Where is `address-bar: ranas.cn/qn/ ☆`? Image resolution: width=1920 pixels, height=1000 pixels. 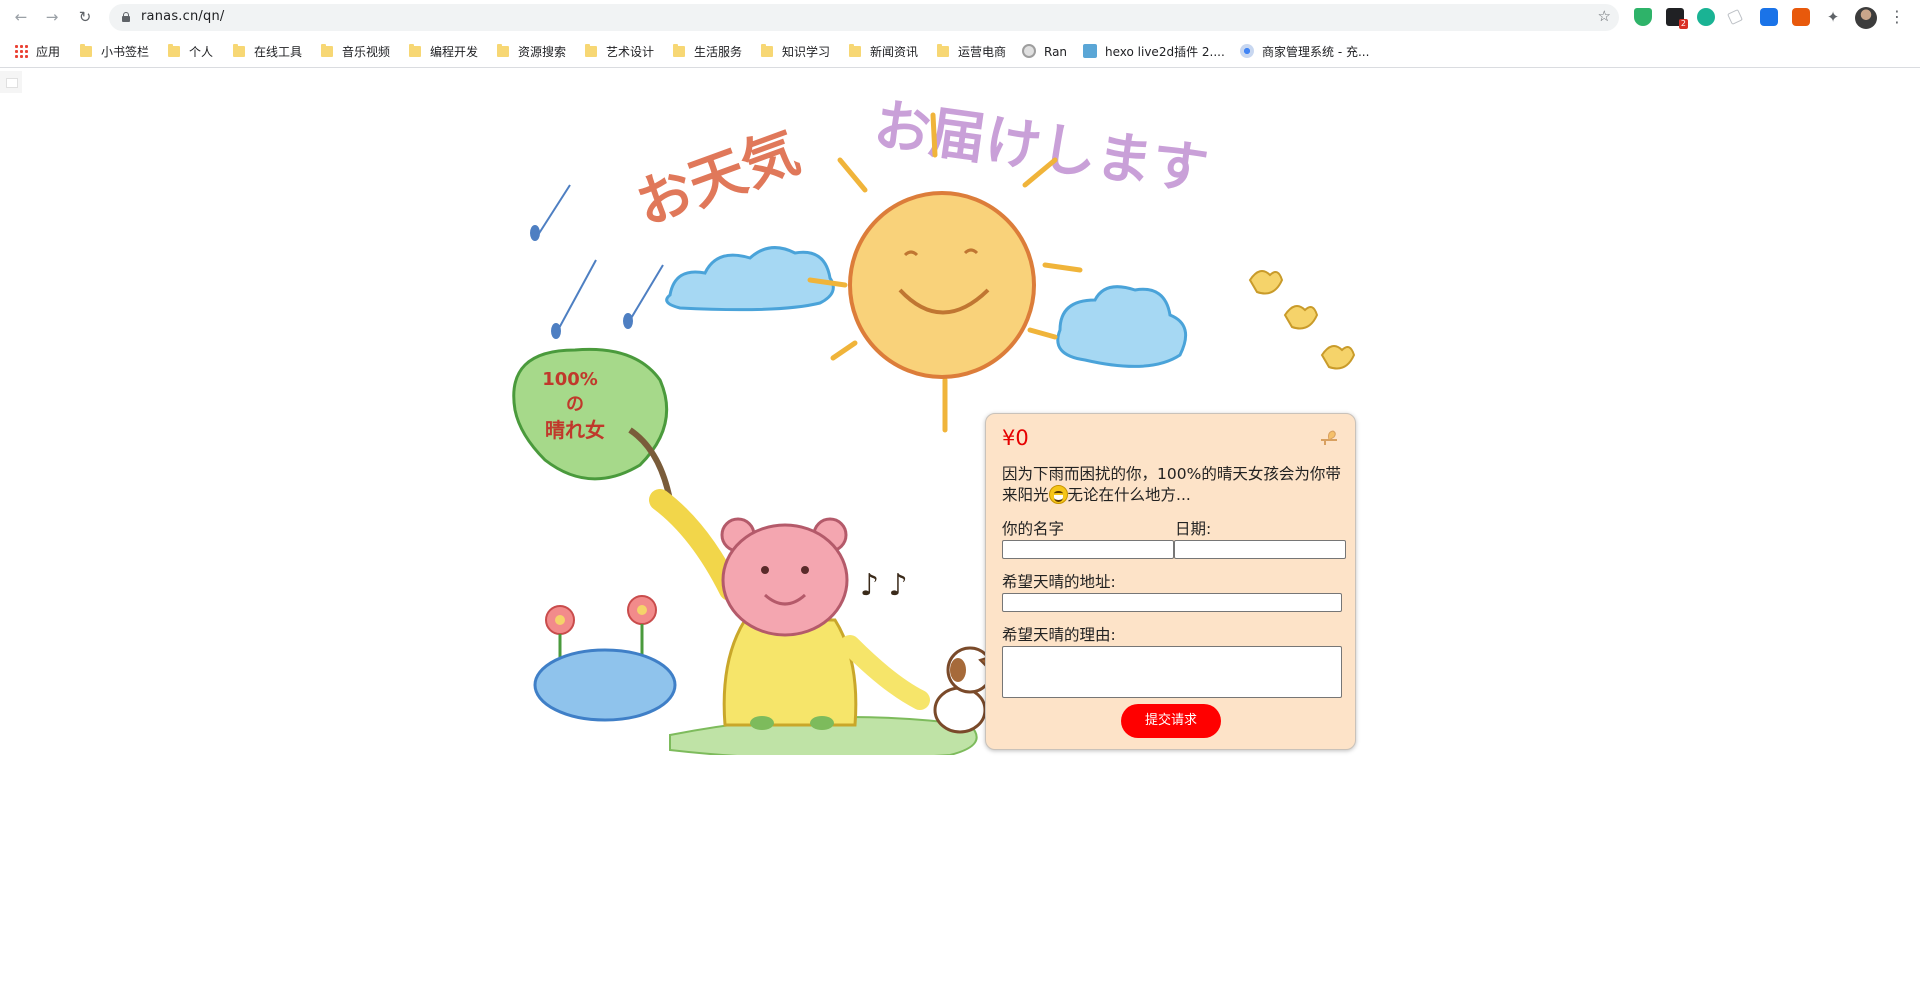
address-bar: ranas.cn/qn/ ☆ is located at coordinates (864, 17).